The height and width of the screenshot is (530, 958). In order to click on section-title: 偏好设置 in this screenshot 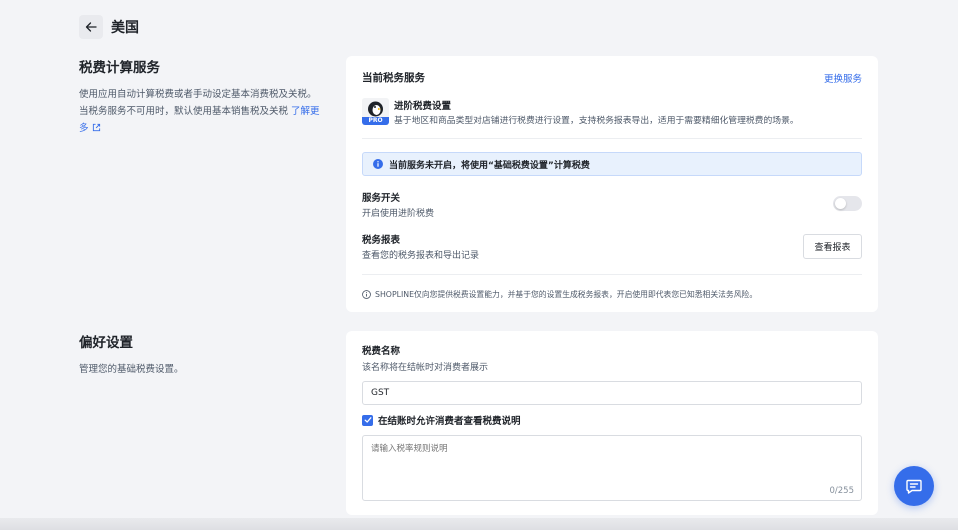, I will do `click(106, 343)`.